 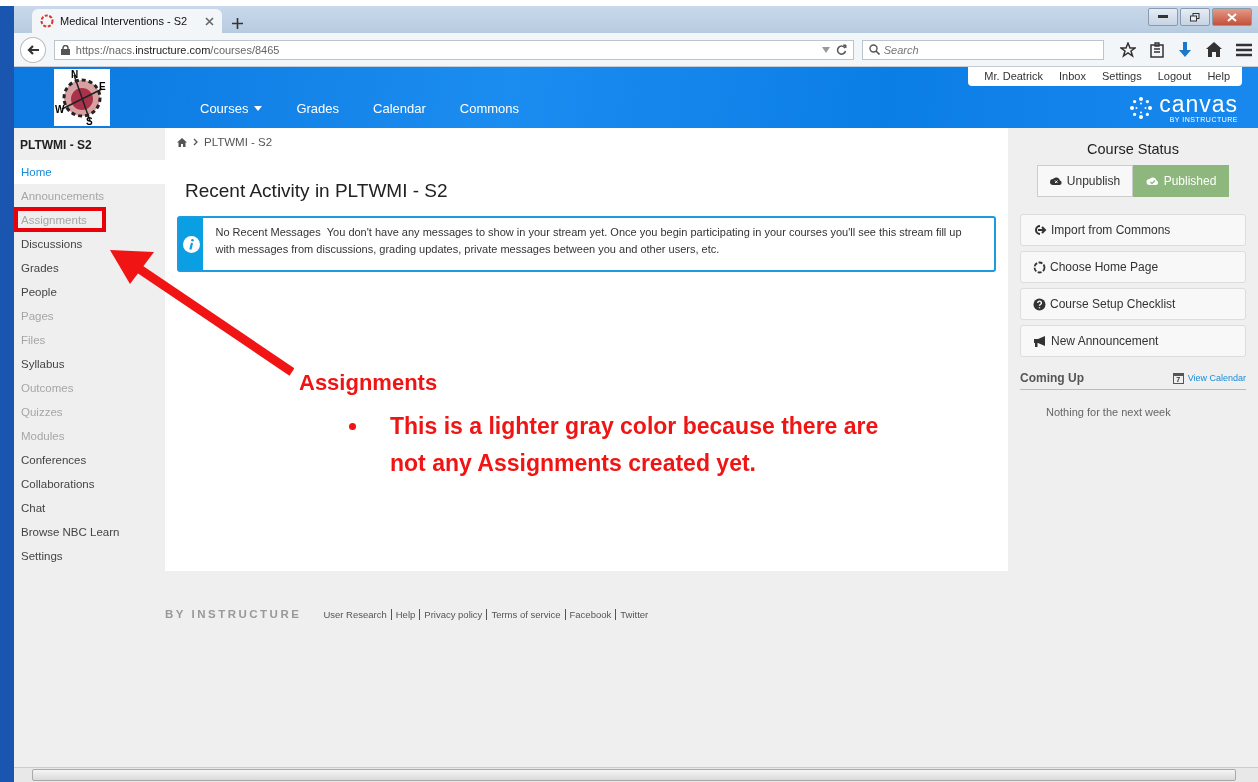 What do you see at coordinates (233, 614) in the screenshot?
I see `footer-brand: BY INSTRUCTURE` at bounding box center [233, 614].